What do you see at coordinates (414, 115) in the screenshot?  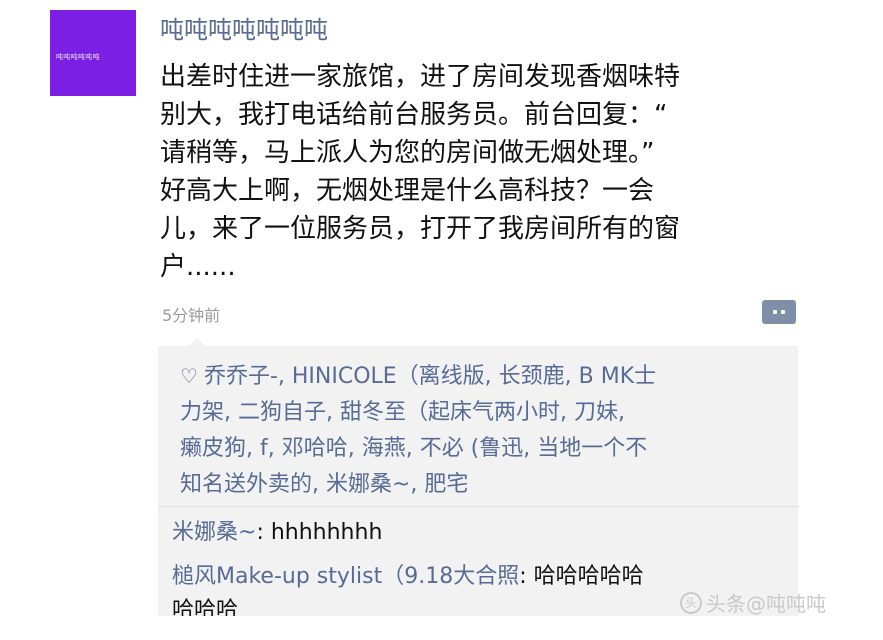 I see `post-text-line: 别大，我打电话给前台服务员。前台回复：“` at bounding box center [414, 115].